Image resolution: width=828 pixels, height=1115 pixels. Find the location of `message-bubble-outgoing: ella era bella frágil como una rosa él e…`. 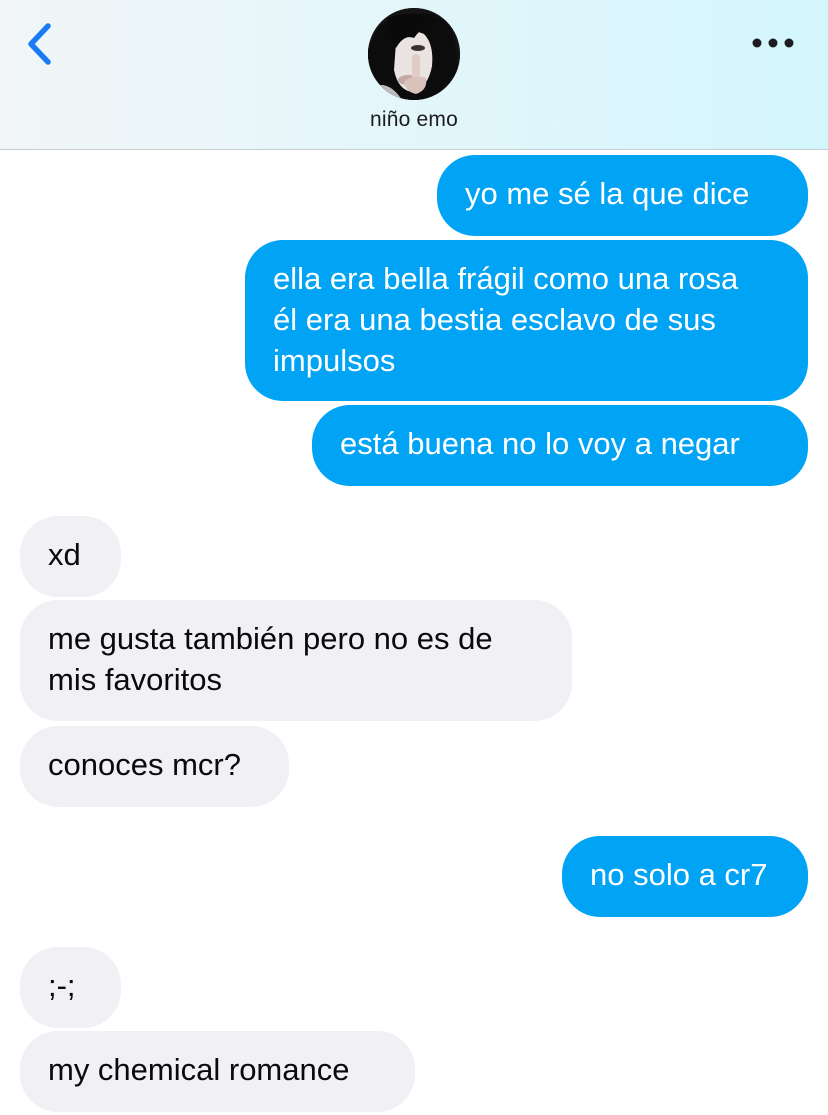

message-bubble-outgoing: ella era bella frágil como una rosa él e… is located at coordinates (526, 320).